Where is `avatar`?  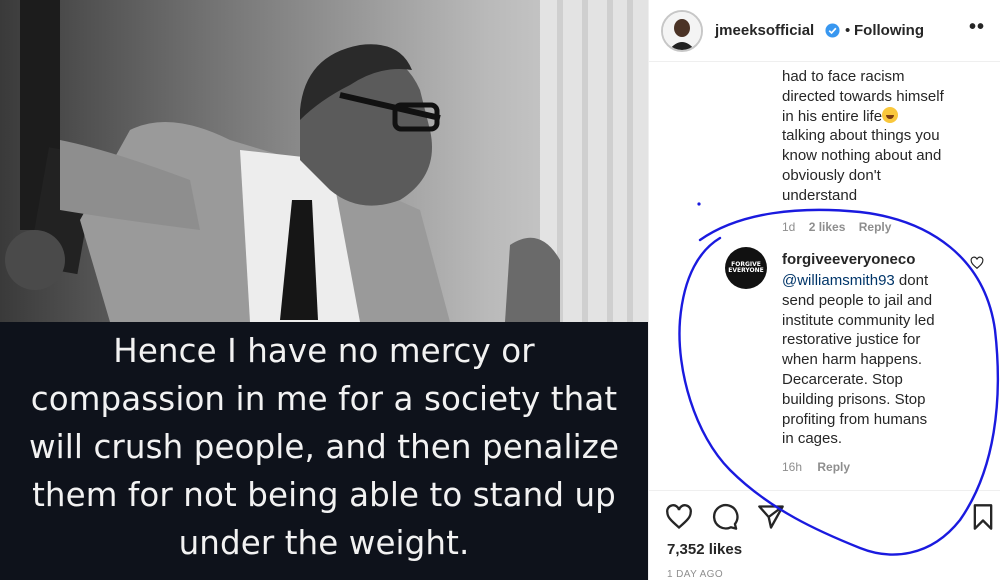 avatar is located at coordinates (682, 31).